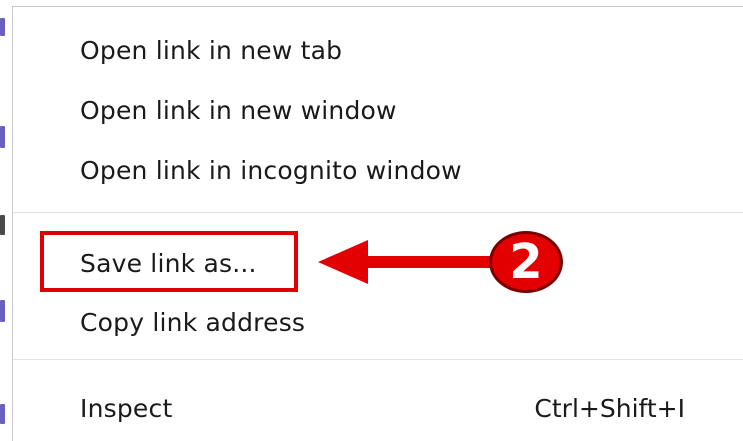 This screenshot has height=441, width=743. What do you see at coordinates (609, 408) in the screenshot?
I see `menu-item-shortcut: Ctrl+Shift+I` at bounding box center [609, 408].